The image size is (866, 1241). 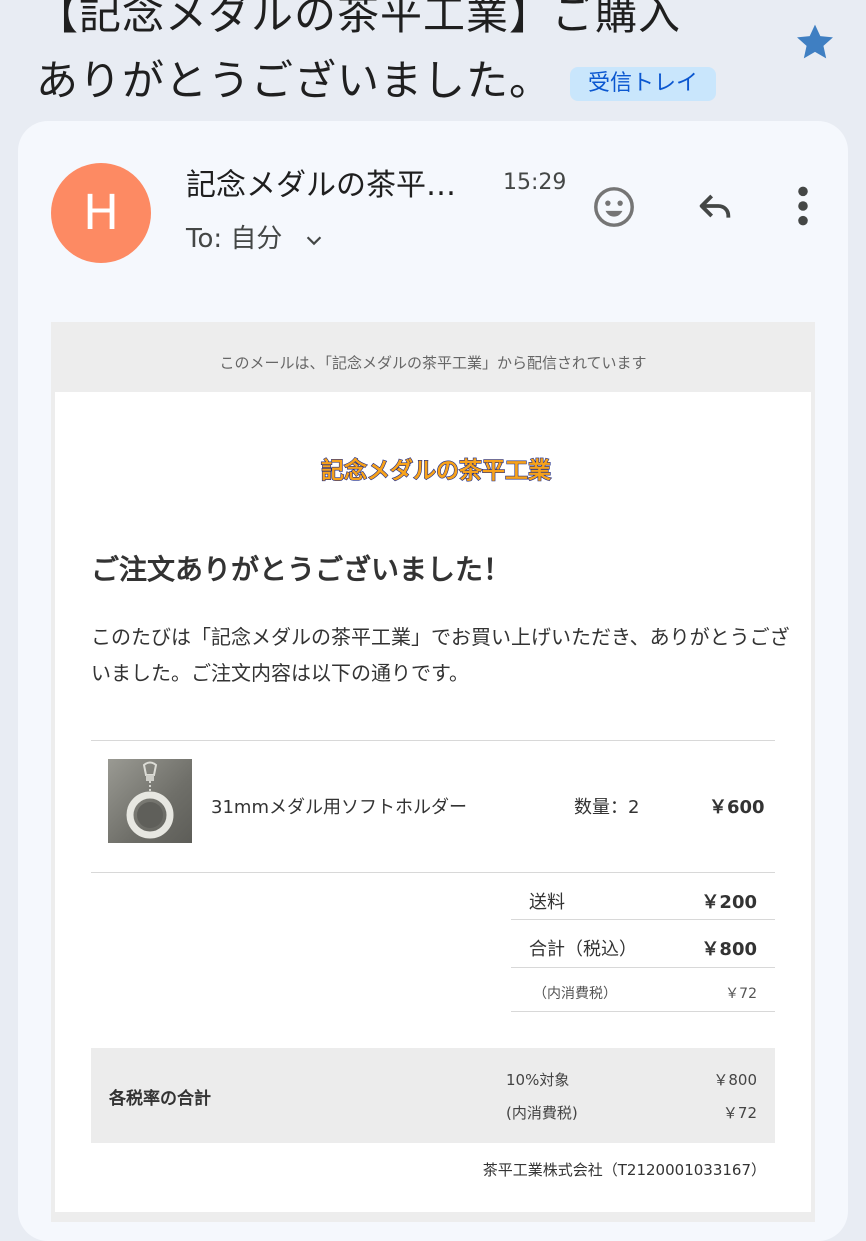 What do you see at coordinates (741, 994) in the screenshot?
I see `included-tax-value: ￥72` at bounding box center [741, 994].